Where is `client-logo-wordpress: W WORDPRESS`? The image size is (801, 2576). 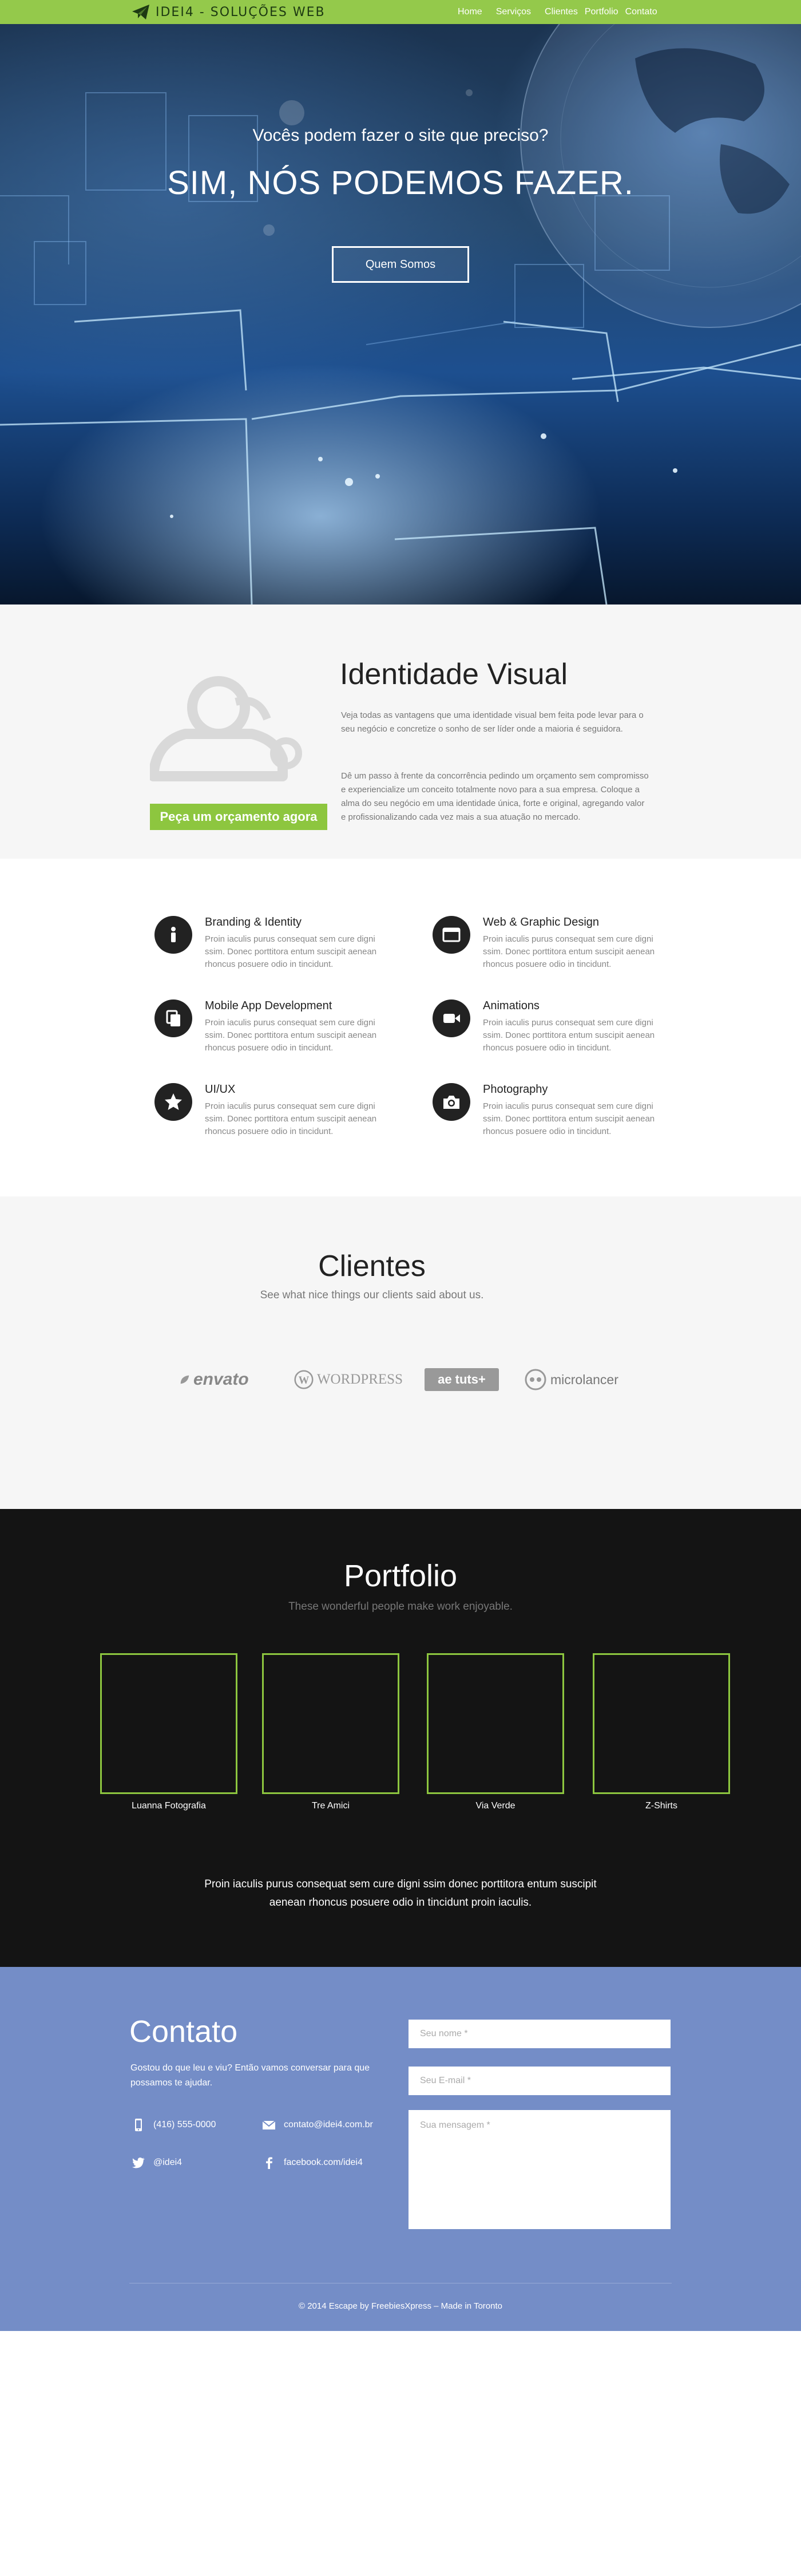
client-logo-wordpress: W WORDPRESS is located at coordinates (348, 1379).